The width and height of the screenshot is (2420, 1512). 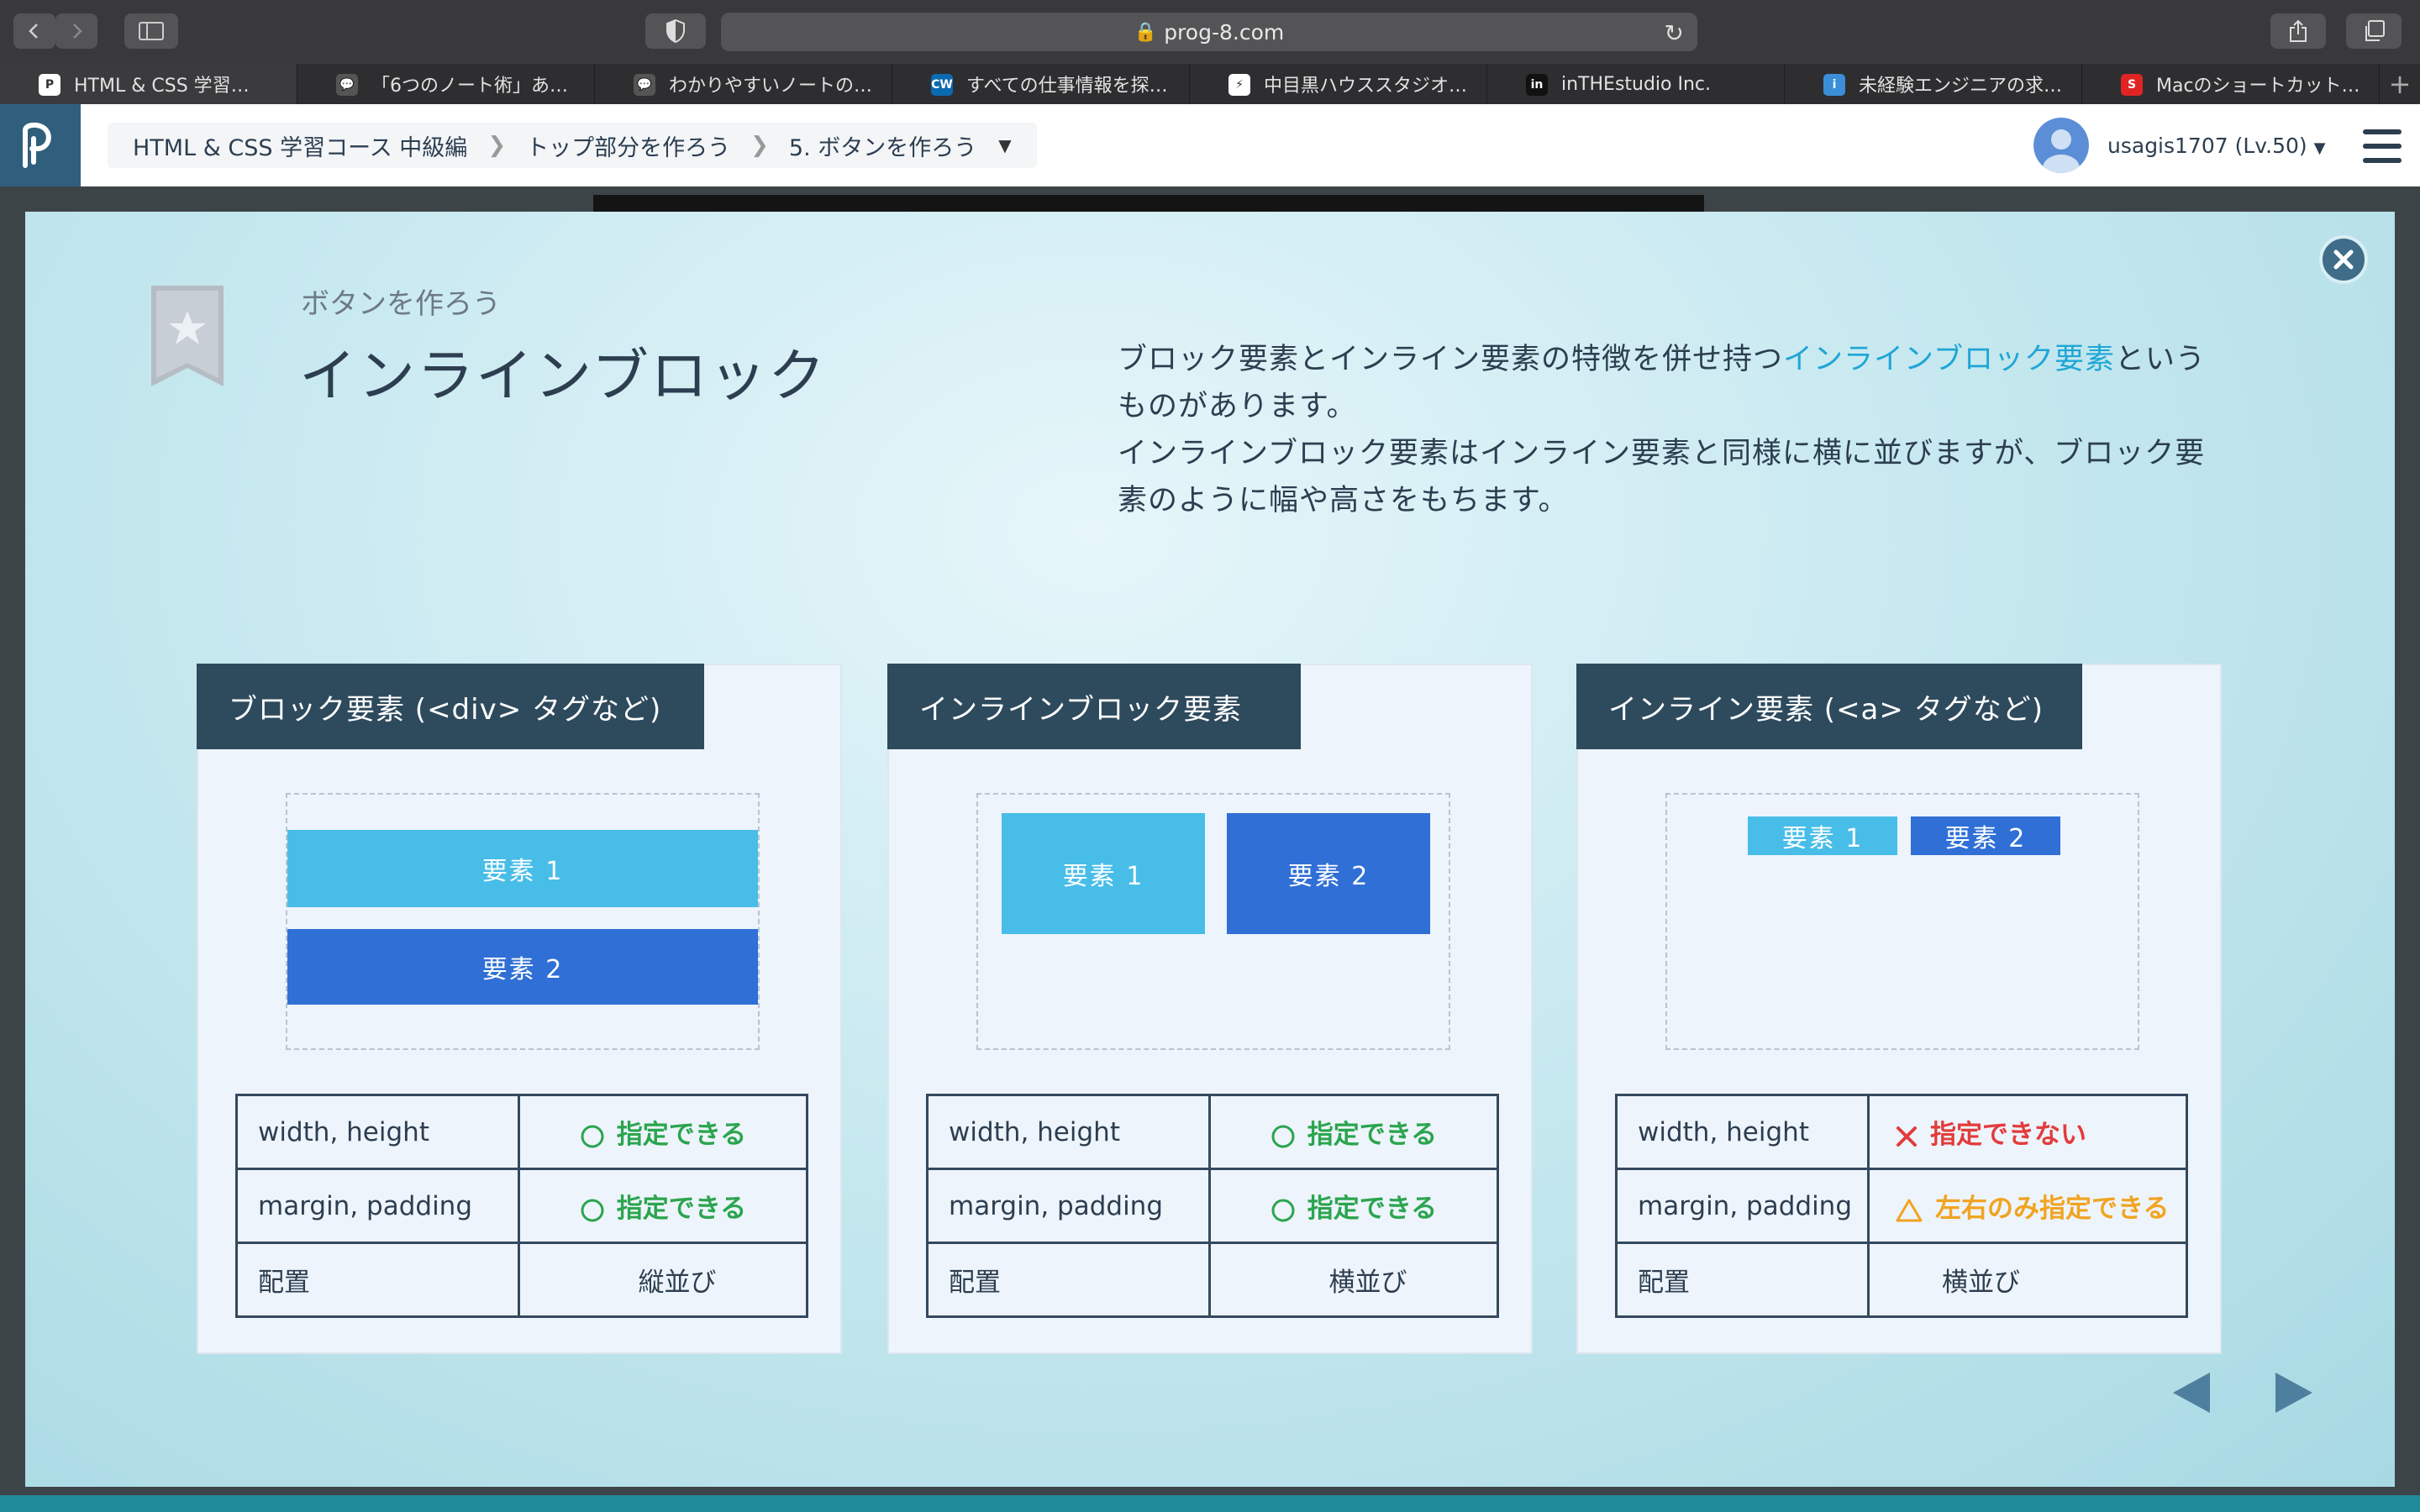 I want to click on avatar, so click(x=2061, y=145).